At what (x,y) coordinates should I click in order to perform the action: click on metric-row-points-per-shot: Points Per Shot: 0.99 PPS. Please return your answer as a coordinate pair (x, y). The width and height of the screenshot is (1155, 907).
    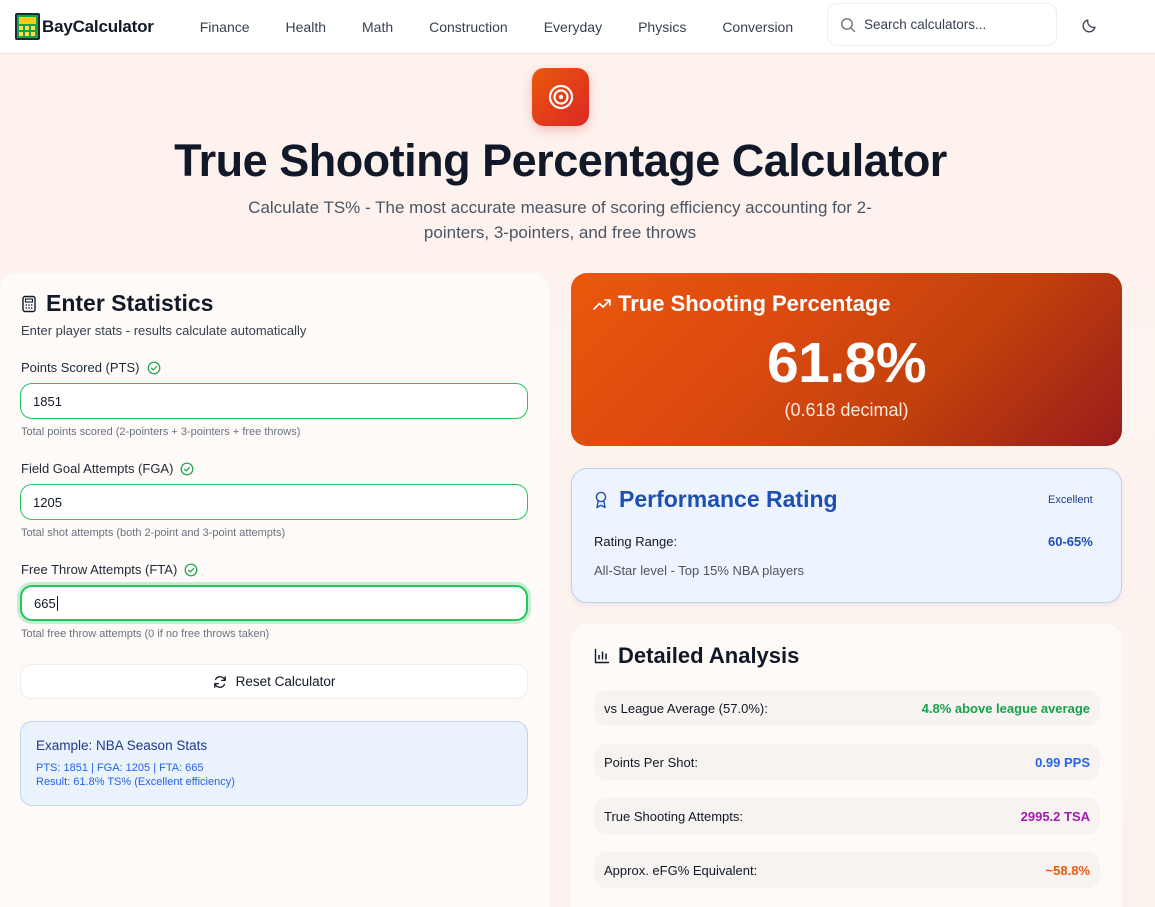
    Looking at the image, I should click on (847, 762).